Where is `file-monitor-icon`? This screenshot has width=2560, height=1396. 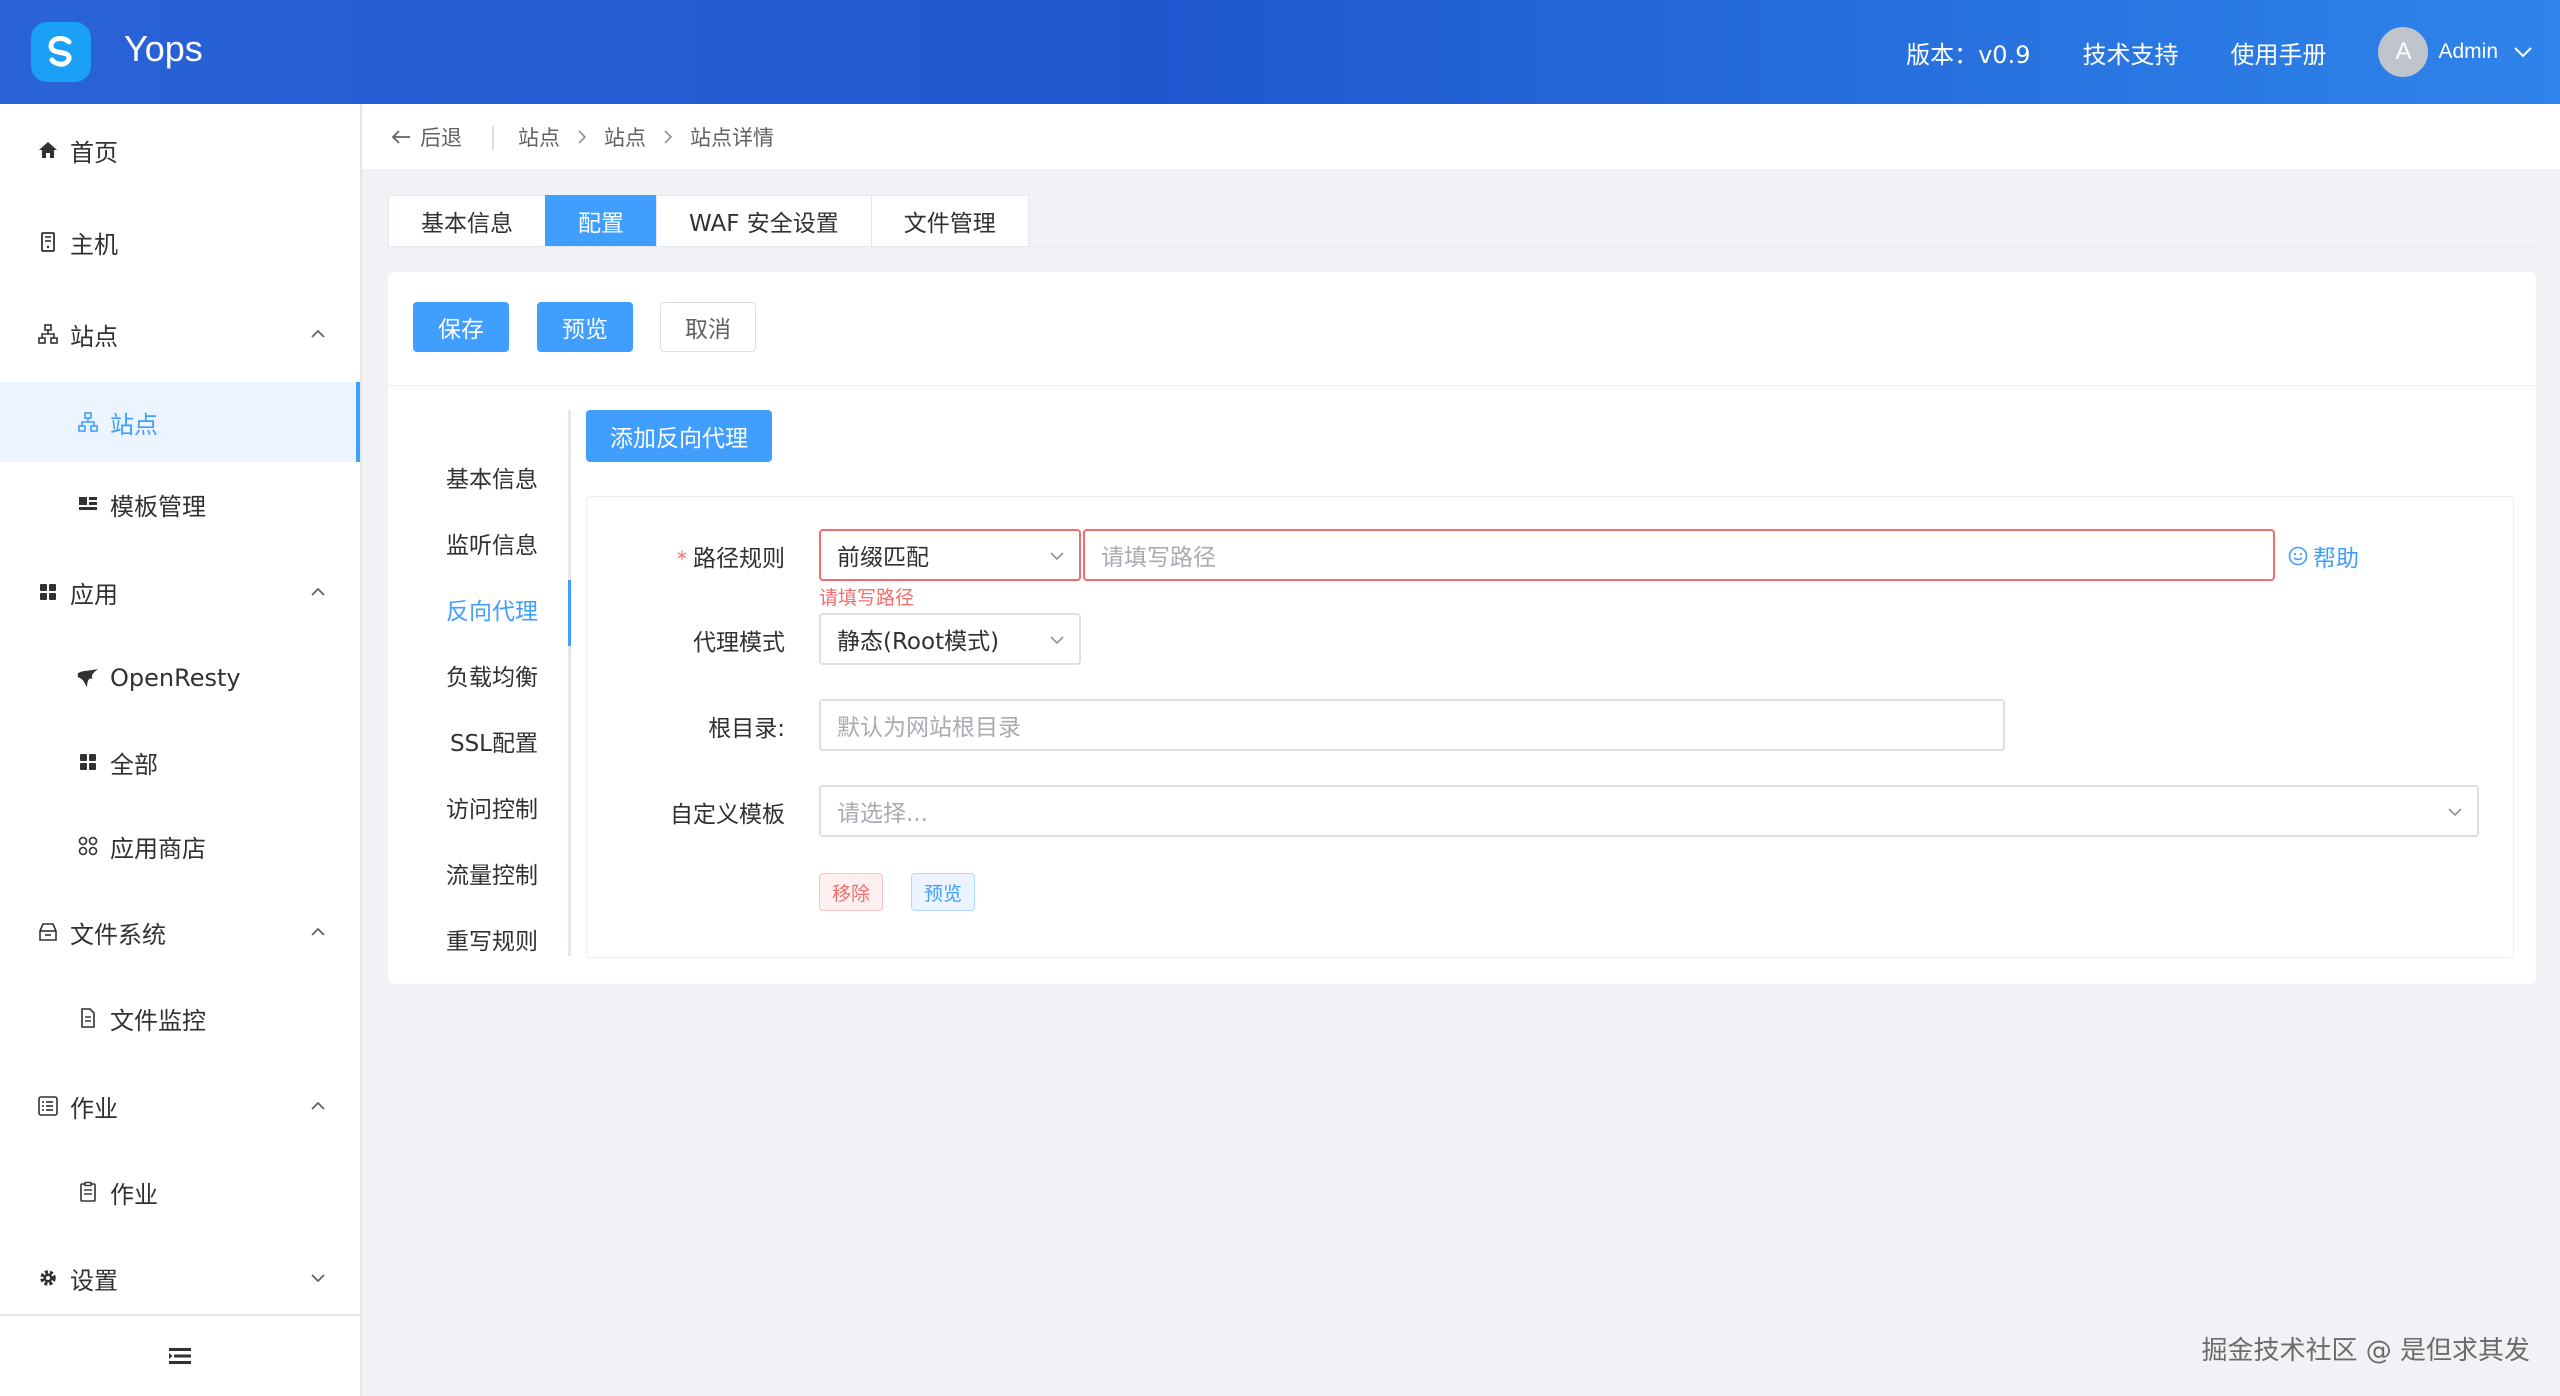 file-monitor-icon is located at coordinates (88, 1018).